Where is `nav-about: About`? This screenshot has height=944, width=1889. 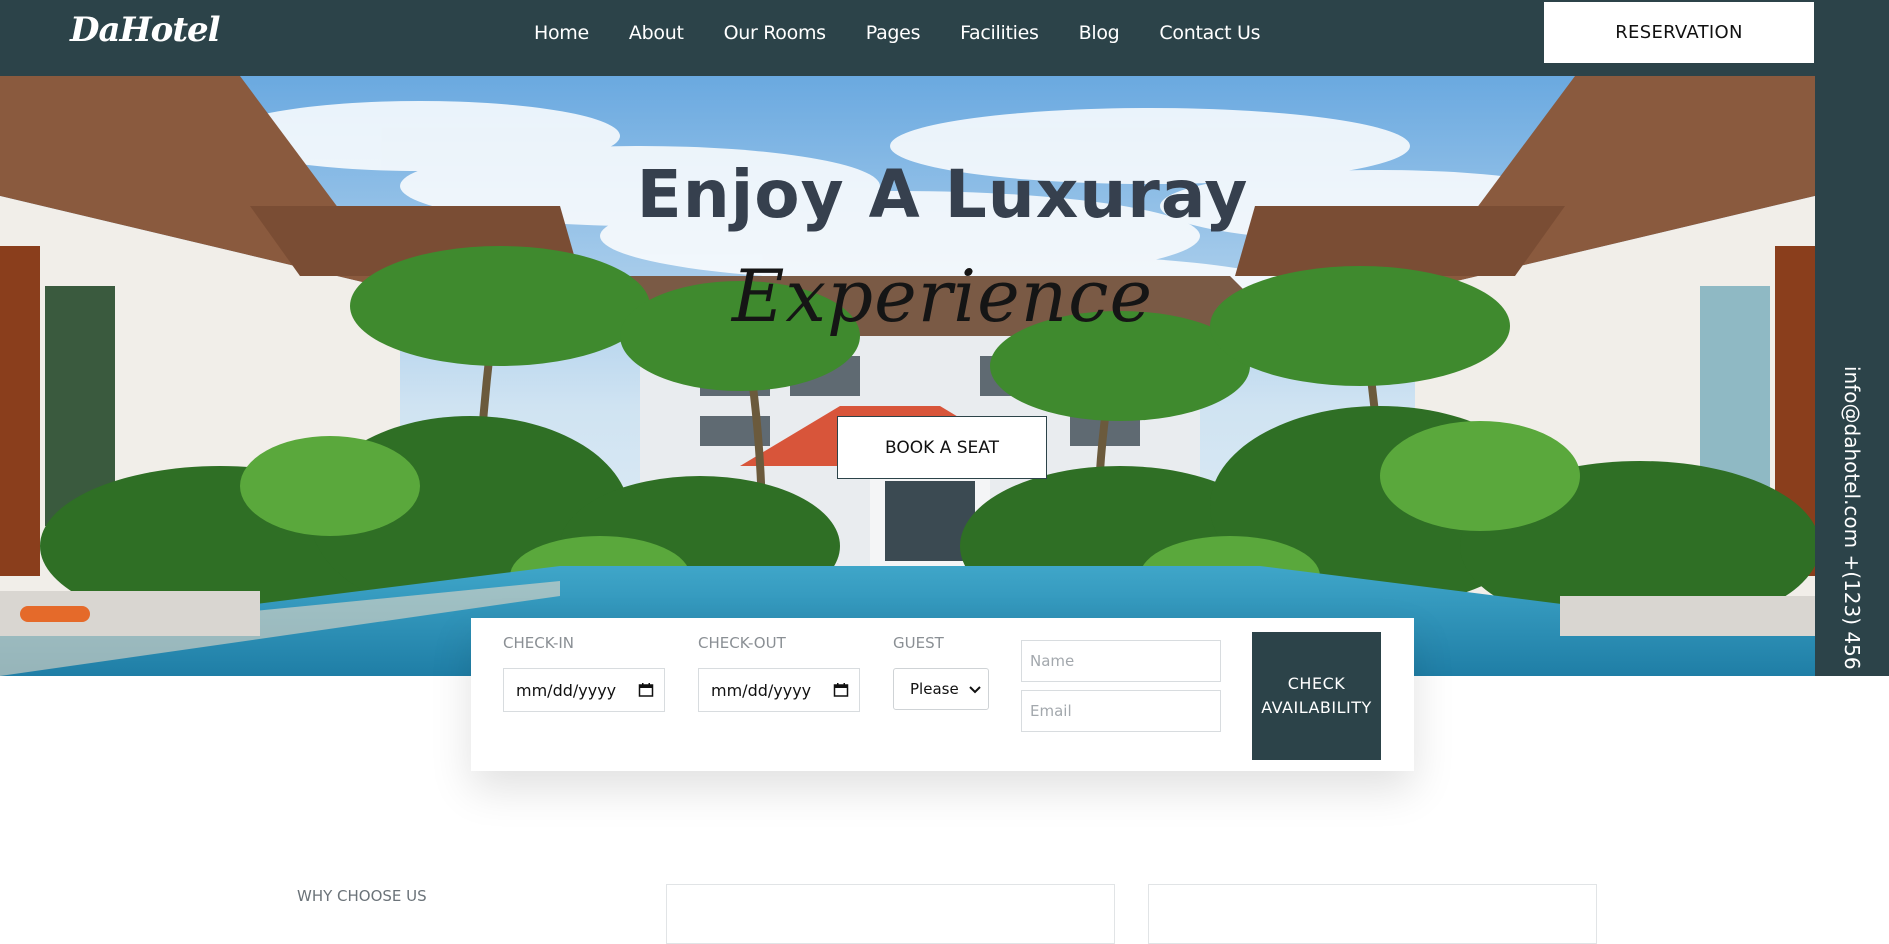
nav-about: About is located at coordinates (656, 33).